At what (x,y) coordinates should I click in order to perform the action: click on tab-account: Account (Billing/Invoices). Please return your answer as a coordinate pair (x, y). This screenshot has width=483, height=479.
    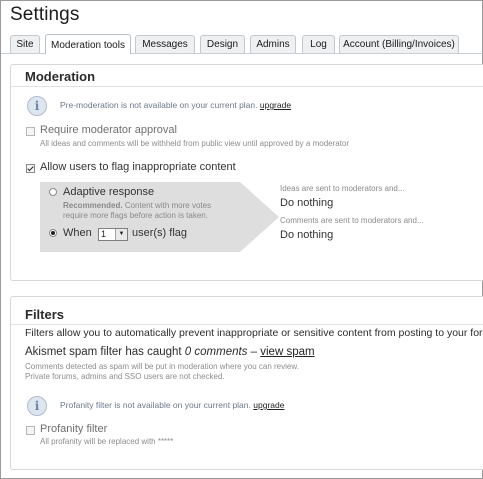
    Looking at the image, I should click on (399, 44).